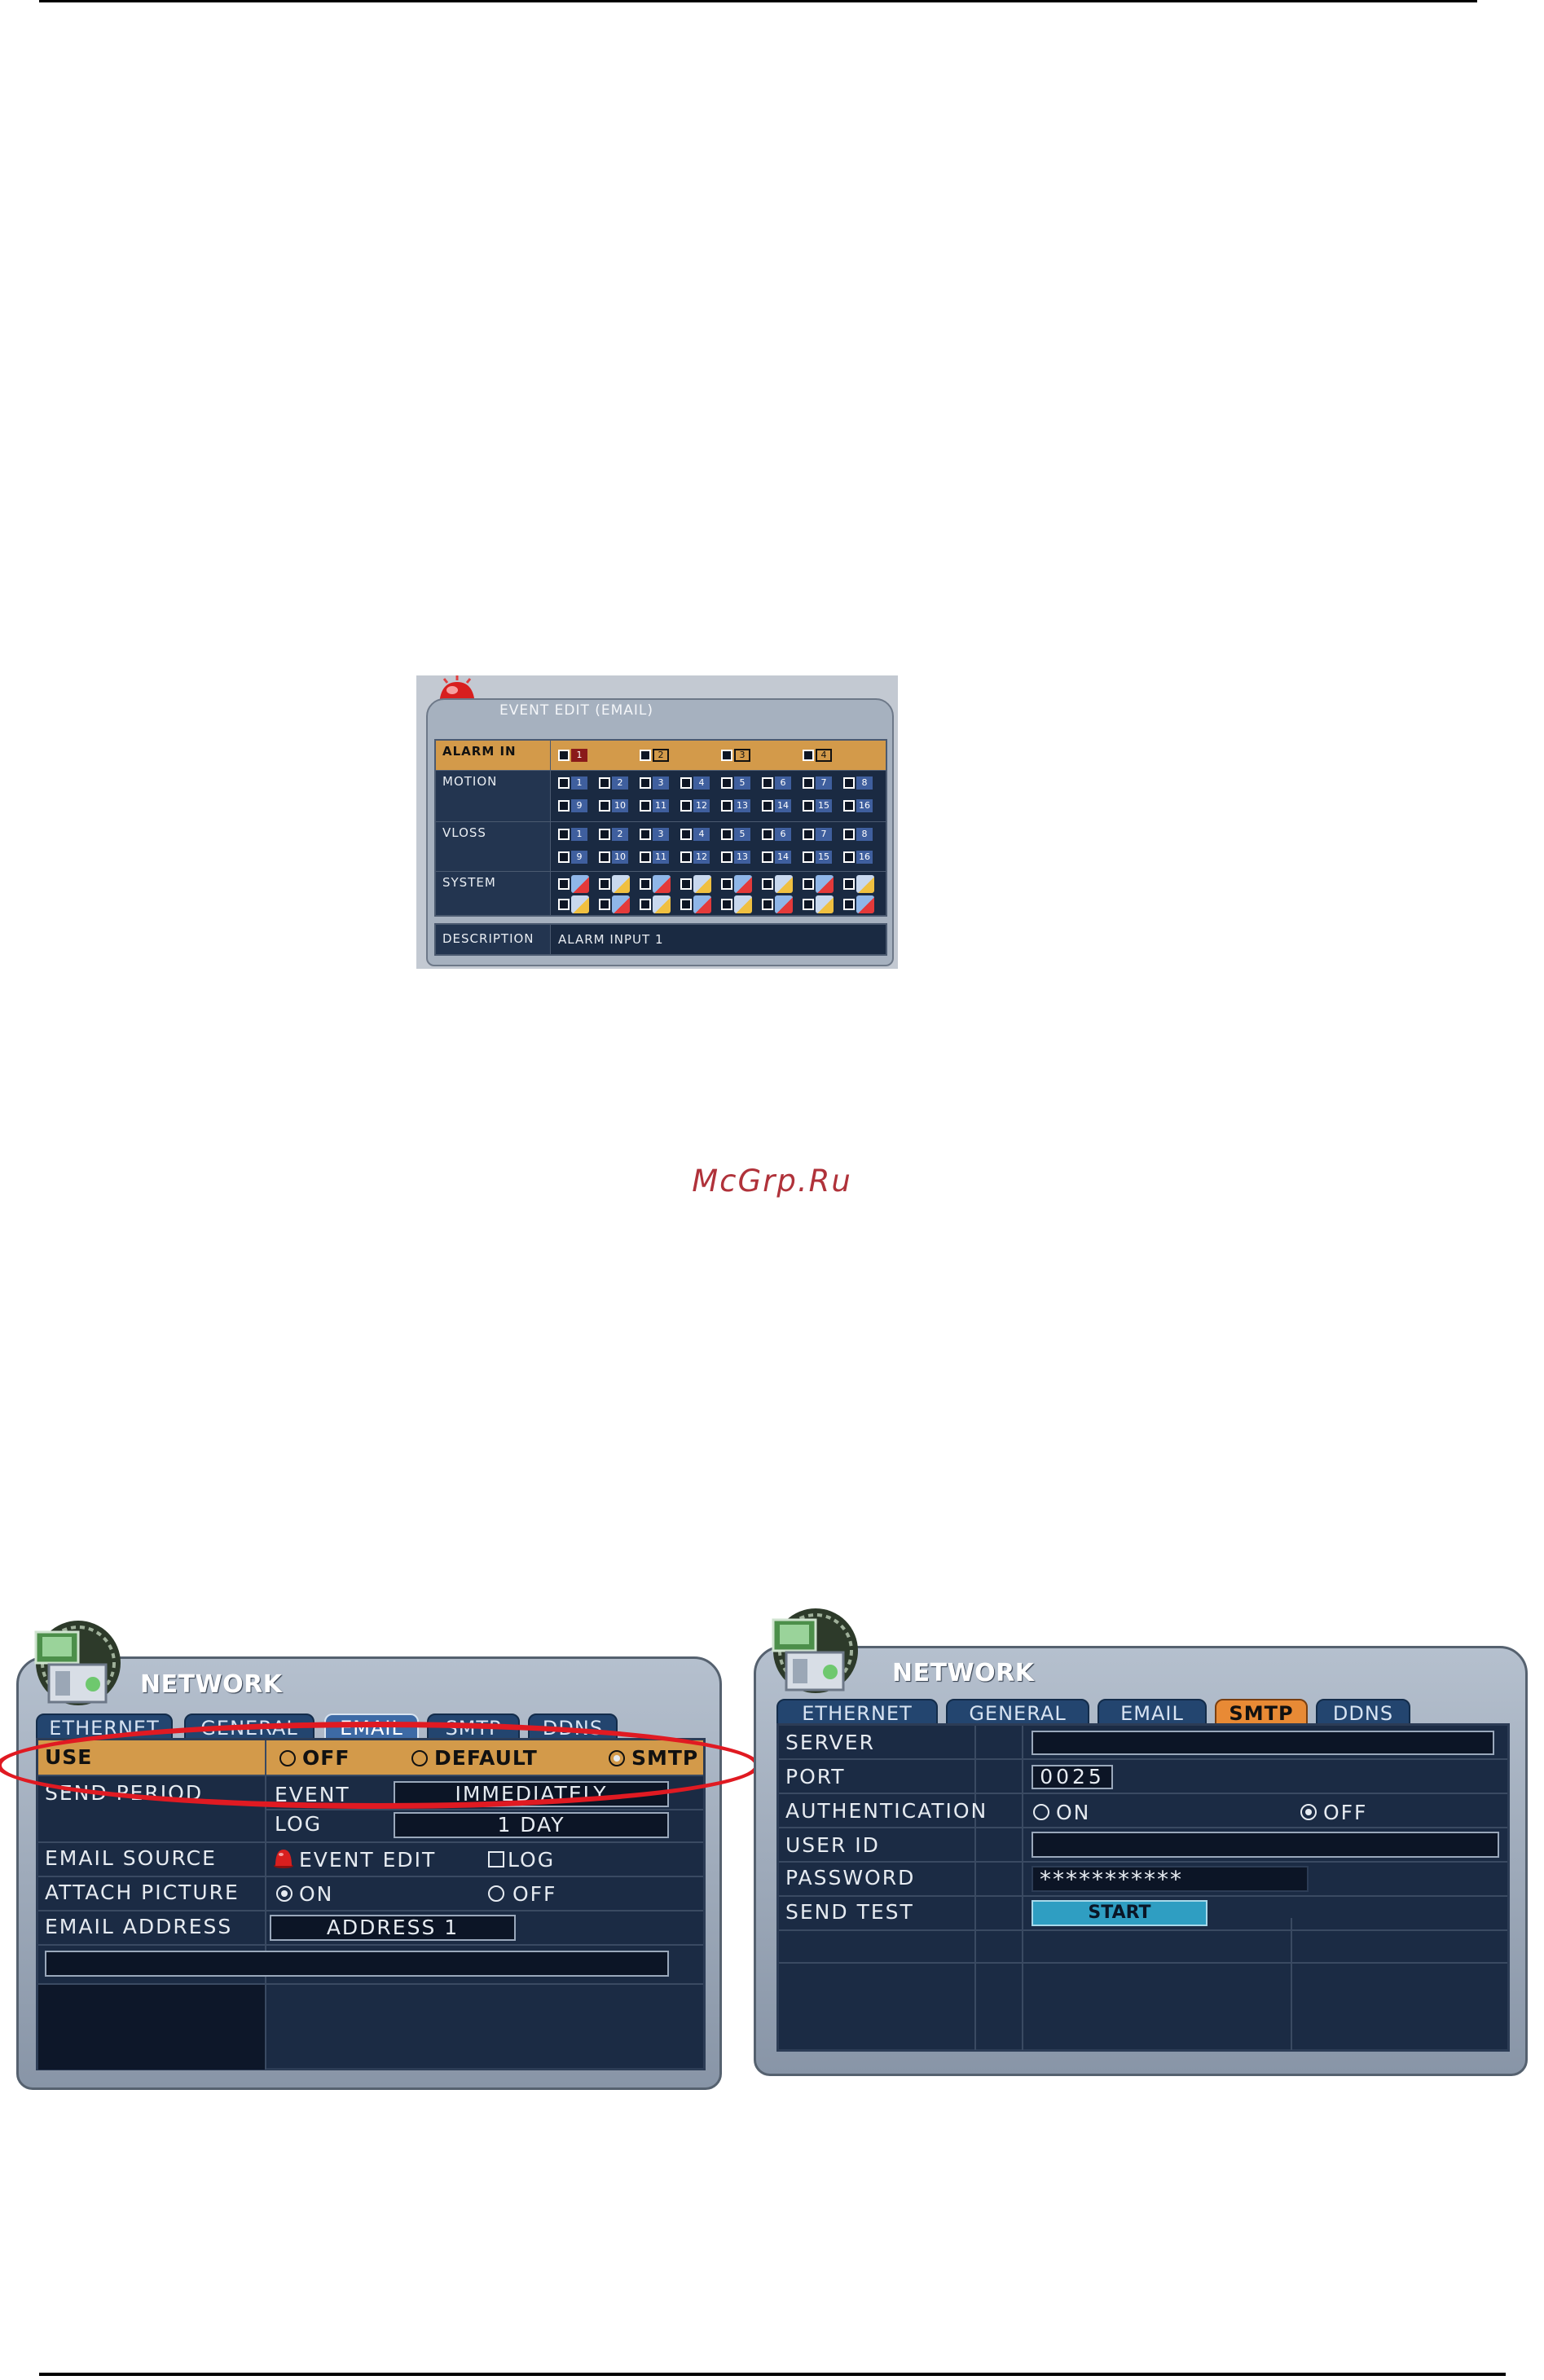 The image size is (1544, 2380). I want to click on email-source-log-checkbox, so click(496, 1859).